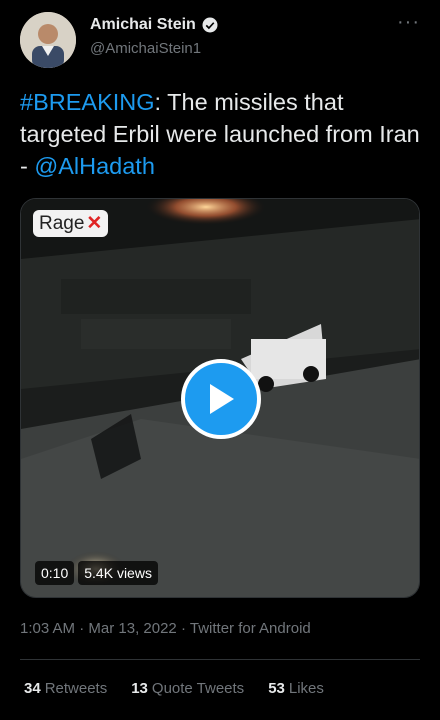  I want to click on divider, so click(220, 659).